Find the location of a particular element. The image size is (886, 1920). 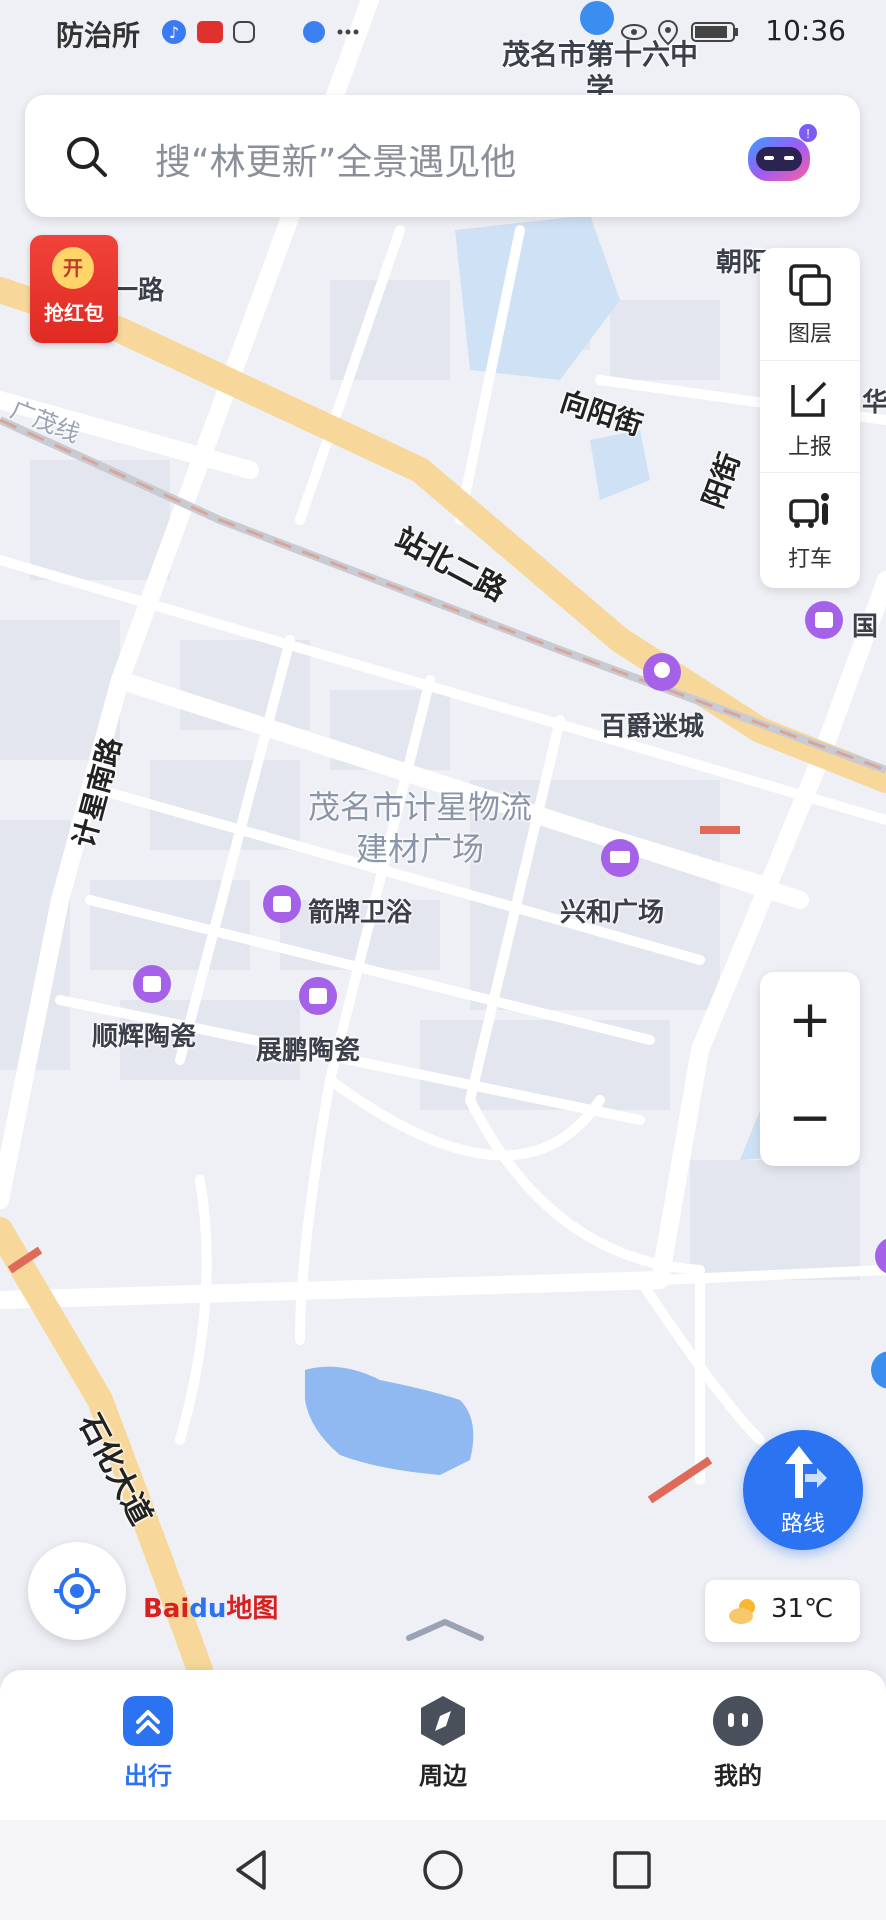

route-button: 路线 is located at coordinates (803, 1490).